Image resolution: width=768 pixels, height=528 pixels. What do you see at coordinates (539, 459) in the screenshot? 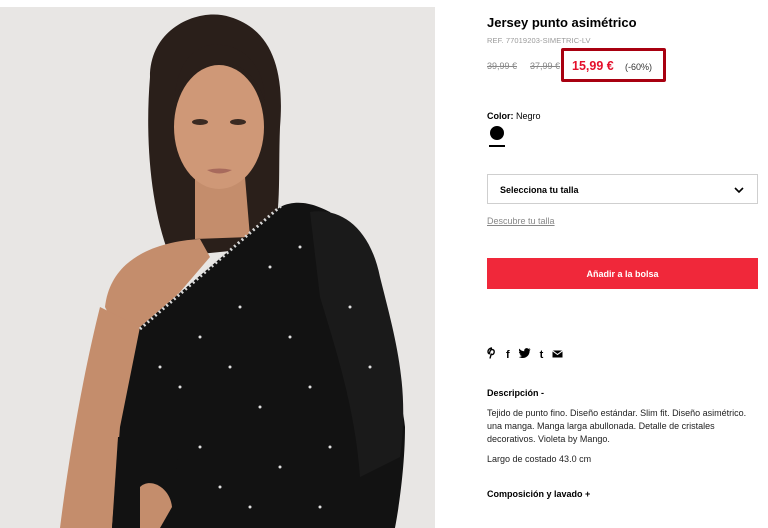
I see `description-measurement: Largo de costado 43.0 cm` at bounding box center [539, 459].